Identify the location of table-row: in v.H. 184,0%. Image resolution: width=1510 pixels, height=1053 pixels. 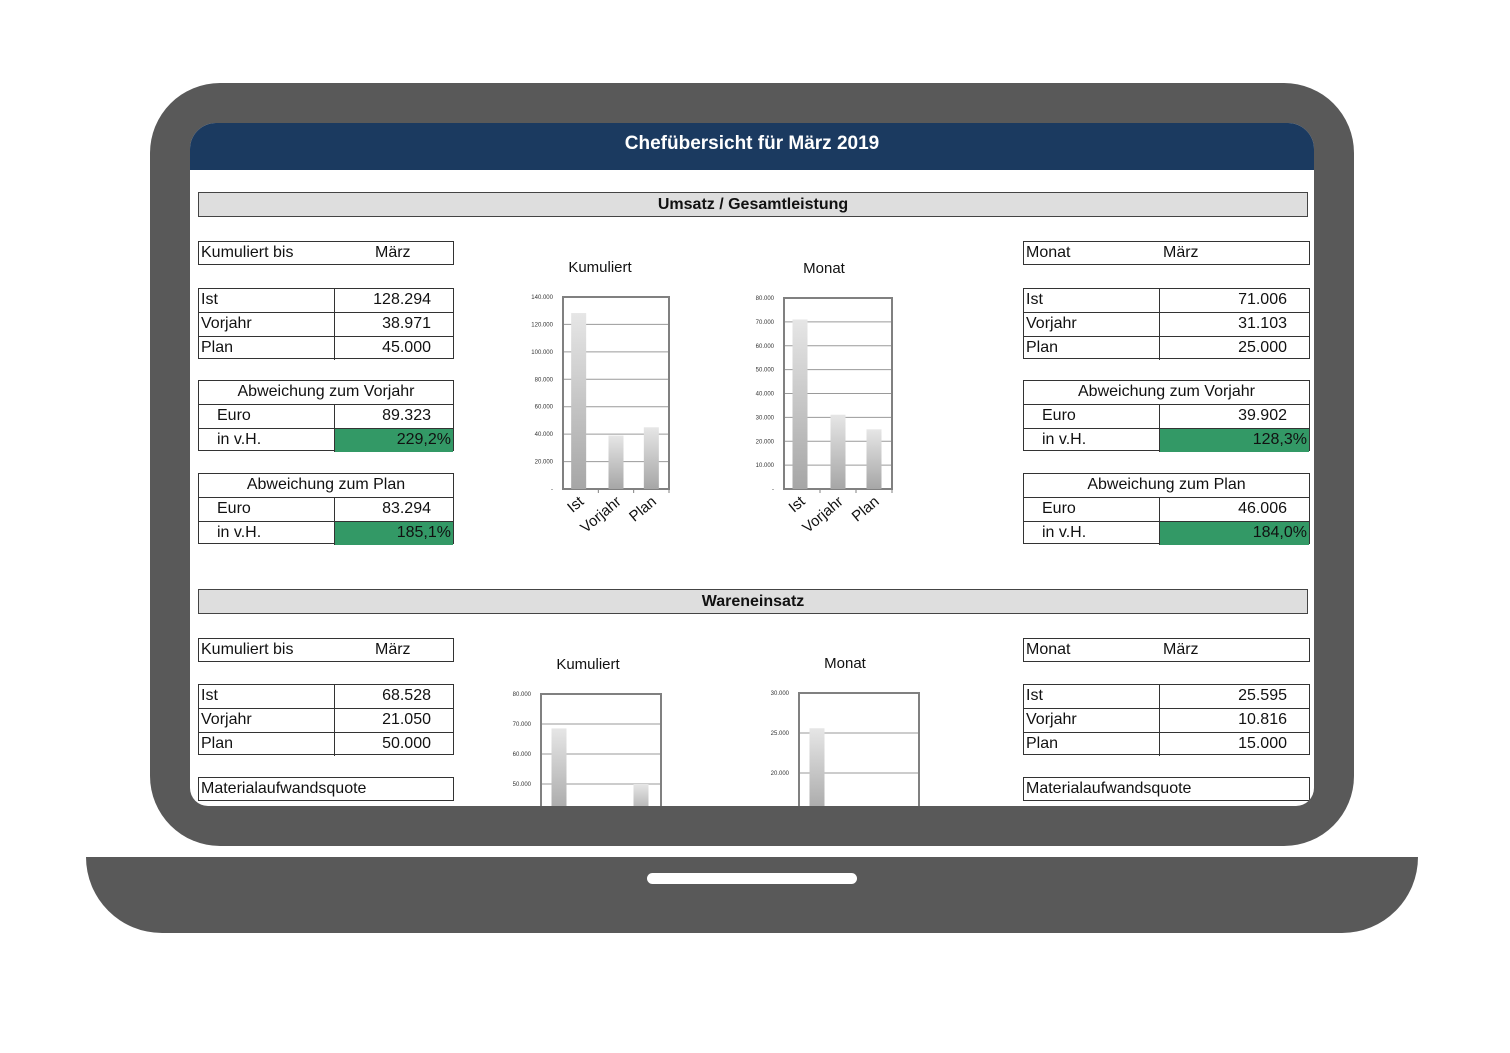
(1166, 533).